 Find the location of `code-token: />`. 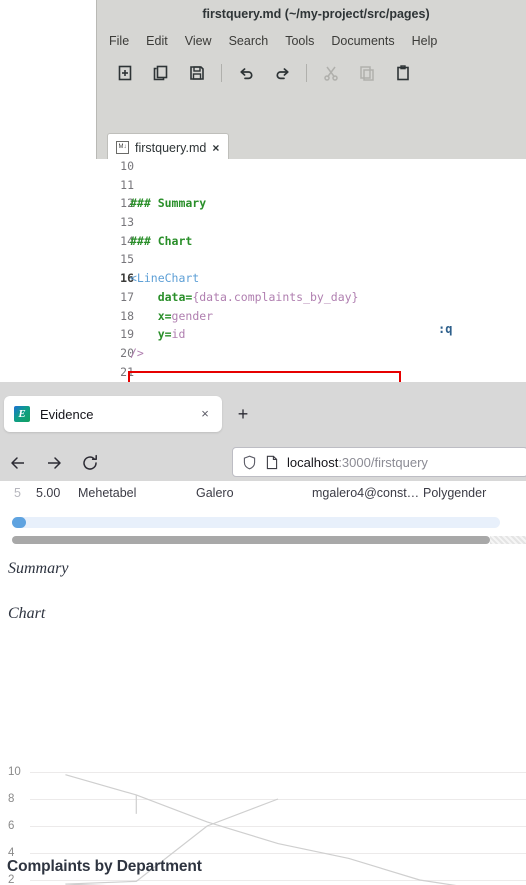

code-token: /> is located at coordinates (137, 352).